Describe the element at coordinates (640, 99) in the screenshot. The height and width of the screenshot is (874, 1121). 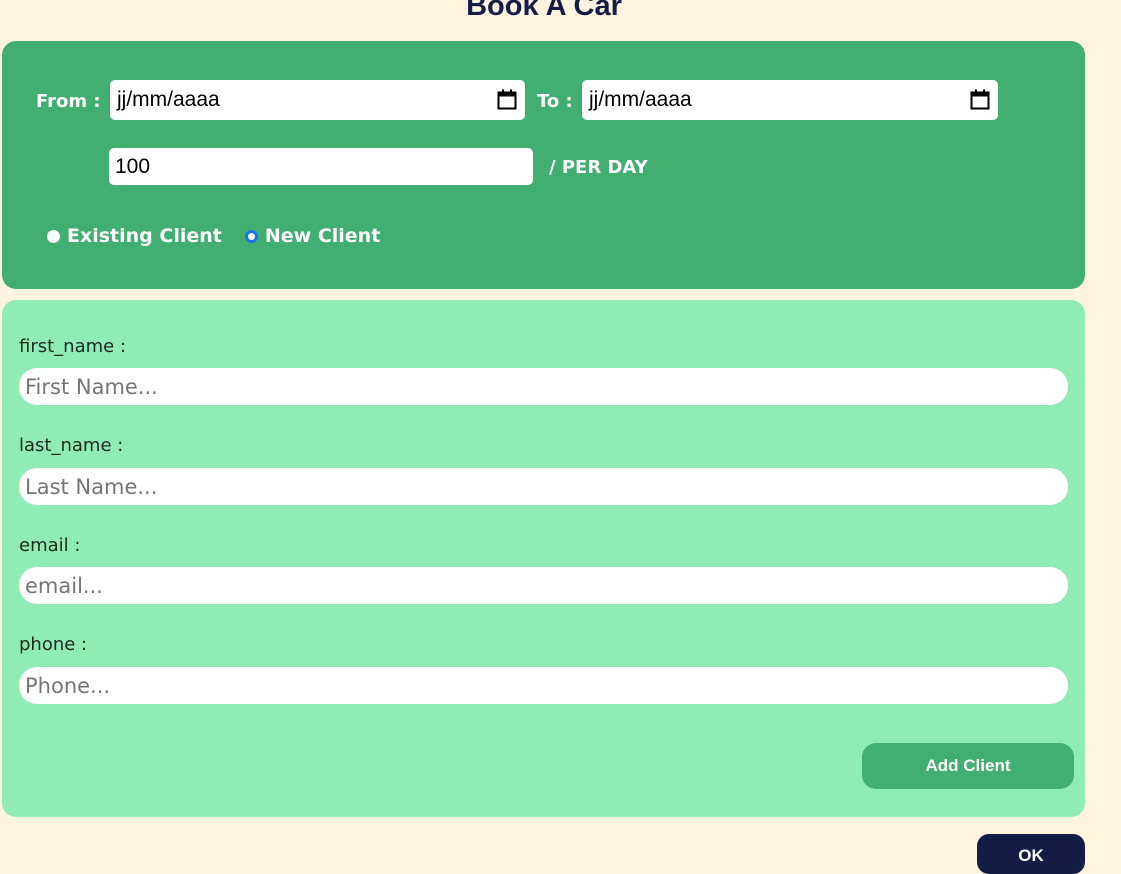
I see `to-date-value: jj/mm/aaaa` at that location.